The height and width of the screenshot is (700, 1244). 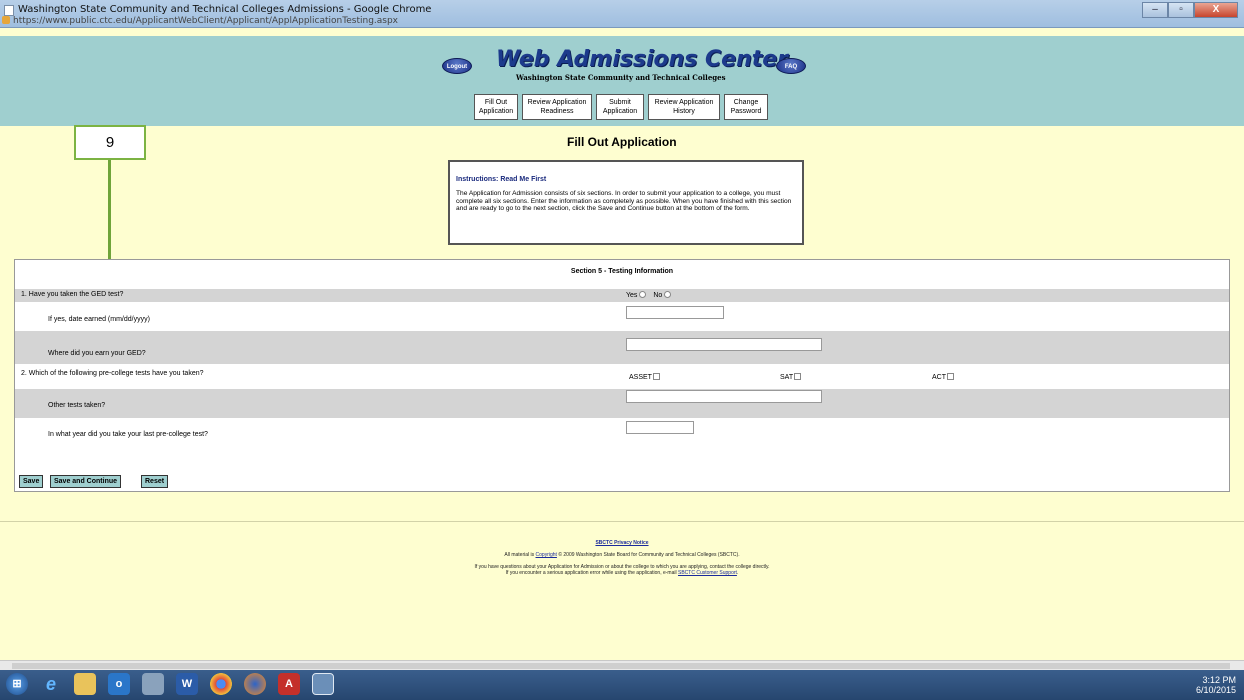 I want to click on copyright-prefix: All material is, so click(x=519, y=555).